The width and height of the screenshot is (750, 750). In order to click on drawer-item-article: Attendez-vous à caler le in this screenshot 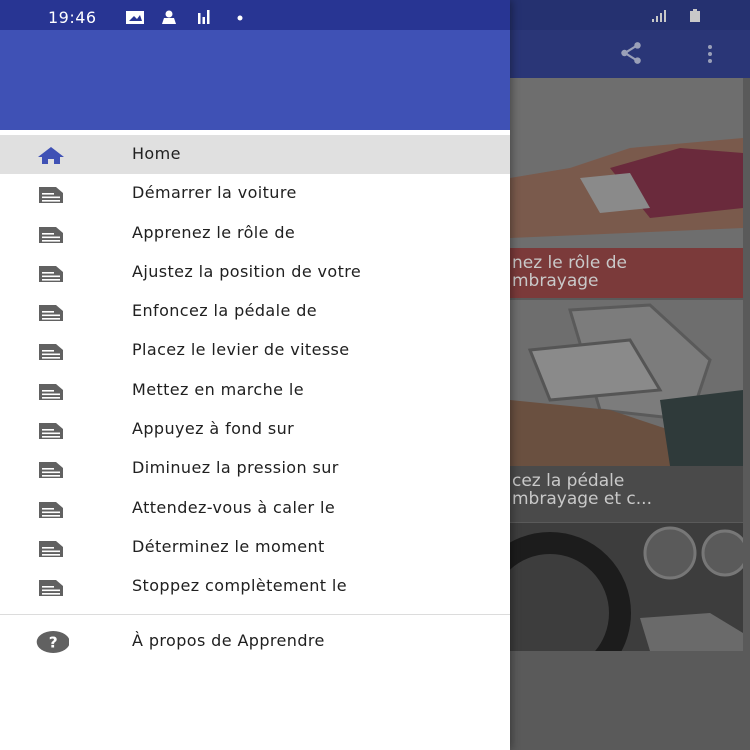, I will do `click(255, 508)`.